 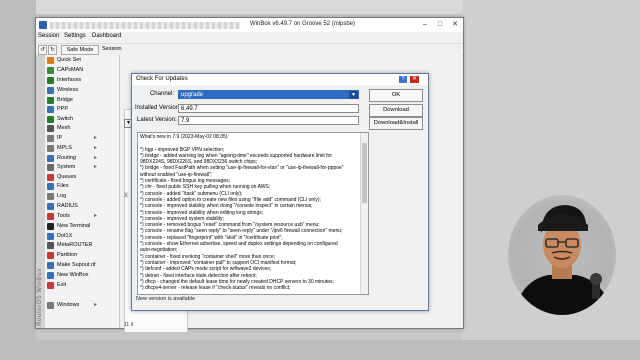 What do you see at coordinates (82, 138) in the screenshot?
I see `sidebar-item-ip: IP ▸` at bounding box center [82, 138].